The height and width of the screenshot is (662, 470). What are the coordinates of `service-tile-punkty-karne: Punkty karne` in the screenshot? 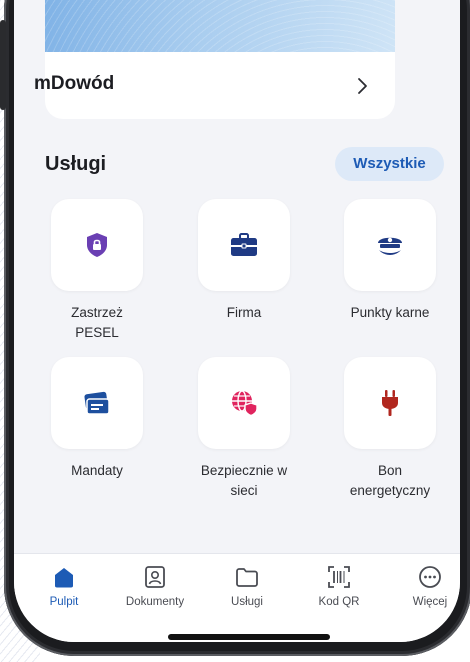 It's located at (388, 279).